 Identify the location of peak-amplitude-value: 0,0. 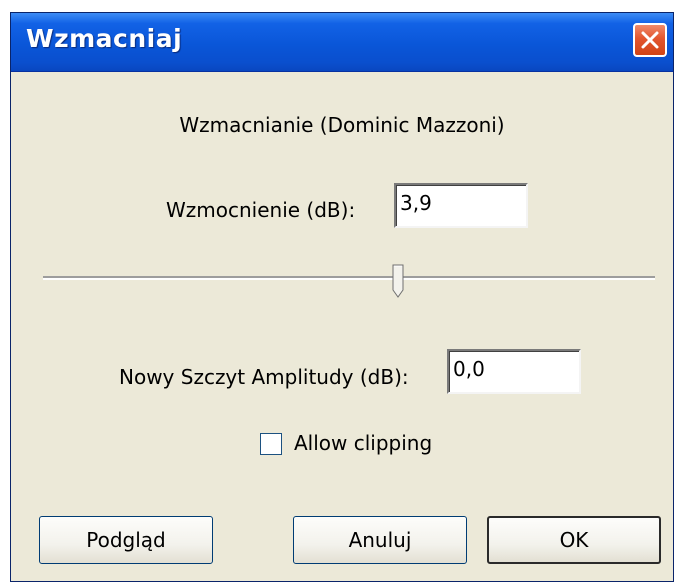
(469, 369).